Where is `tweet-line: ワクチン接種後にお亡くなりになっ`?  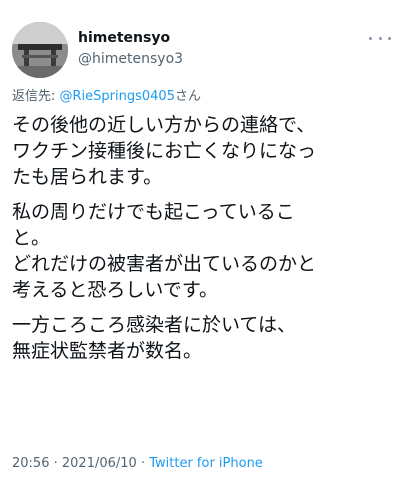
tweet-line: ワクチン接種後にお亡くなりになっ is located at coordinates (164, 151).